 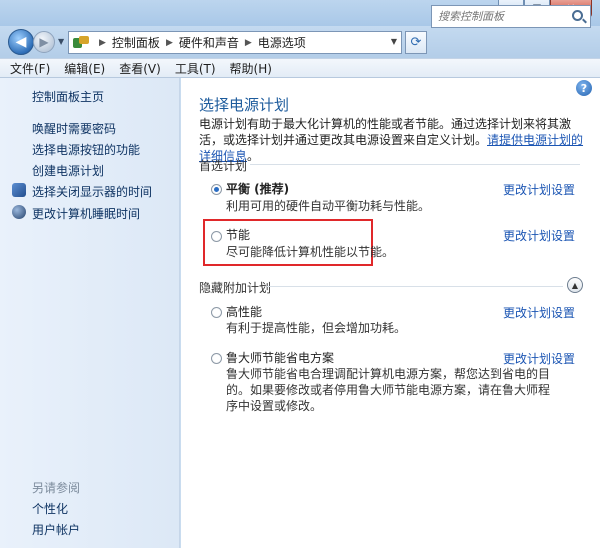 What do you see at coordinates (68, 96) in the screenshot?
I see `sidebar-control-panel-home: 控制面板主页` at bounding box center [68, 96].